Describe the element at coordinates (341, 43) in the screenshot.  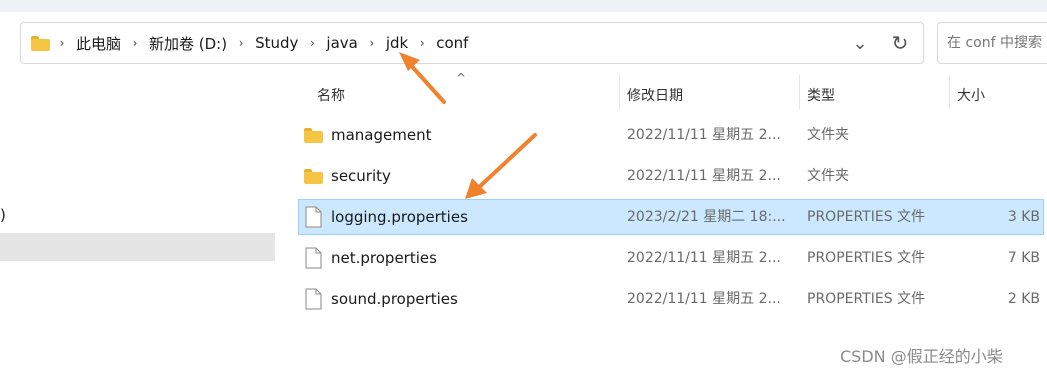
I see `breadcrumb-java: java` at that location.